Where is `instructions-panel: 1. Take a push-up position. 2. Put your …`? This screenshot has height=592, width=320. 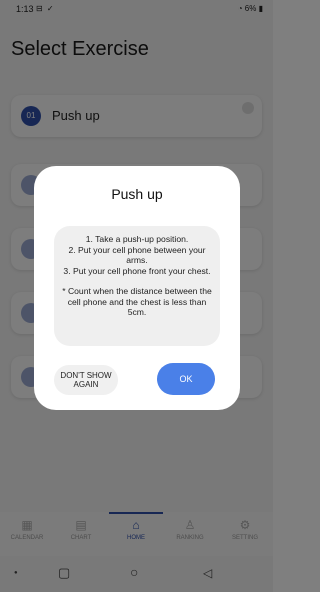 instructions-panel: 1. Take a push-up position. 2. Put your … is located at coordinates (137, 286).